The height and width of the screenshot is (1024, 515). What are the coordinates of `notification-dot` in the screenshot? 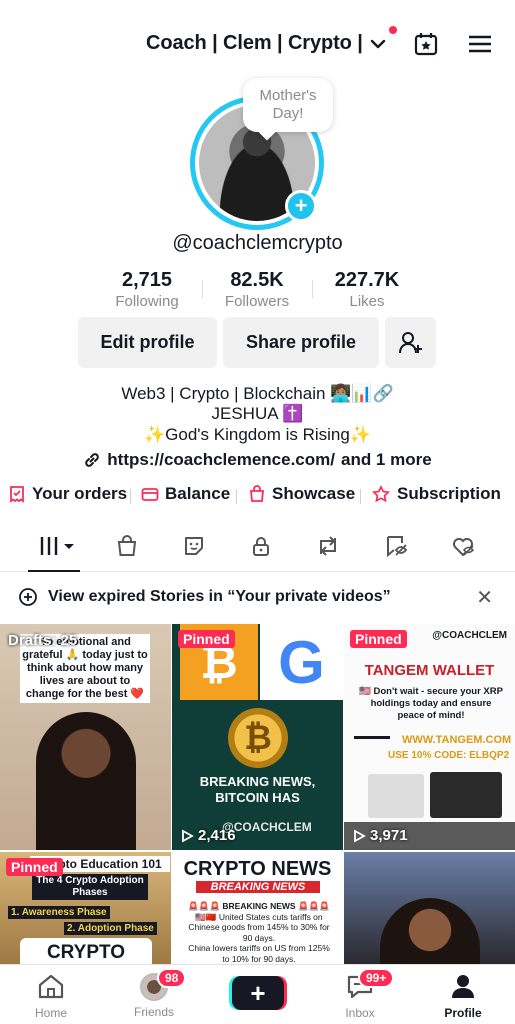 It's located at (393, 30).